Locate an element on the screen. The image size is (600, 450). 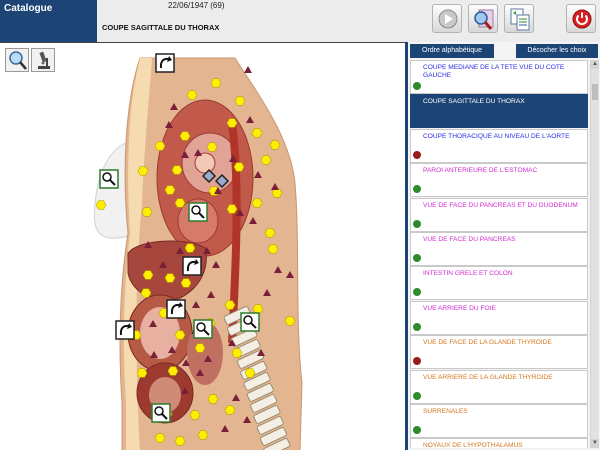
scroll-up-arrow-icon: ▲ is located at coordinates (595, 64).